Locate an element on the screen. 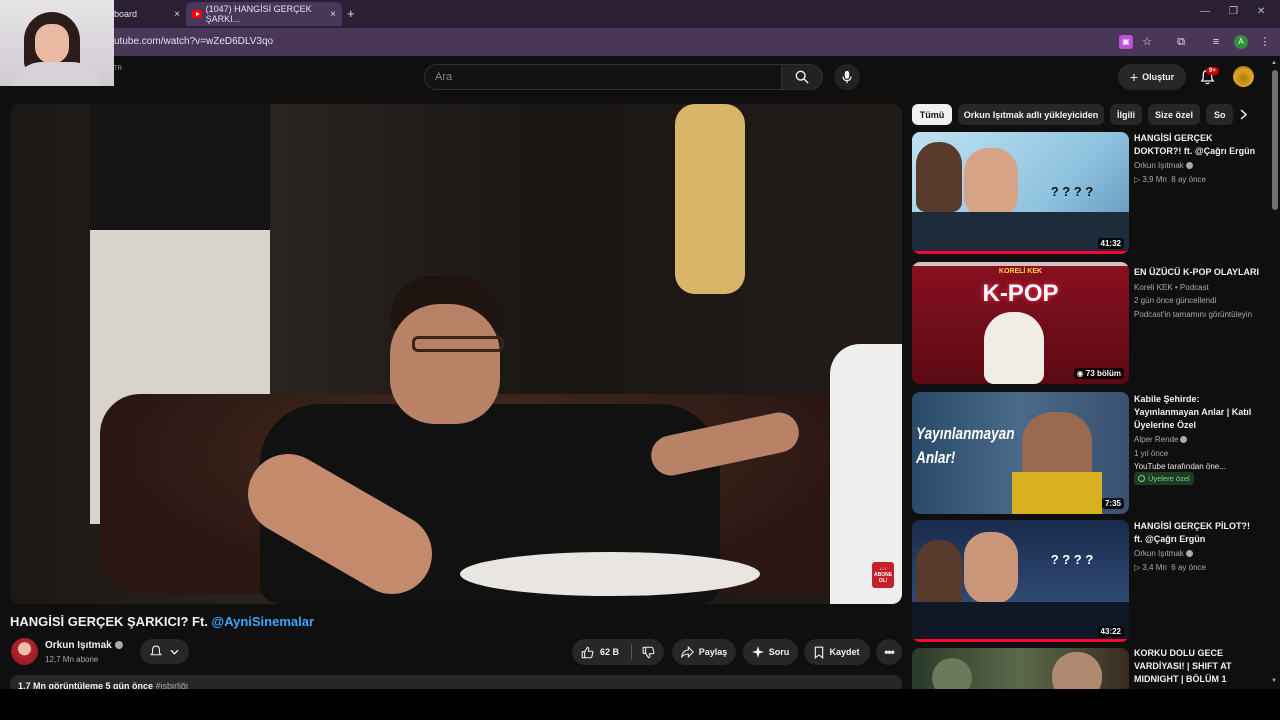  like-button: 62 B is located at coordinates (606, 652).